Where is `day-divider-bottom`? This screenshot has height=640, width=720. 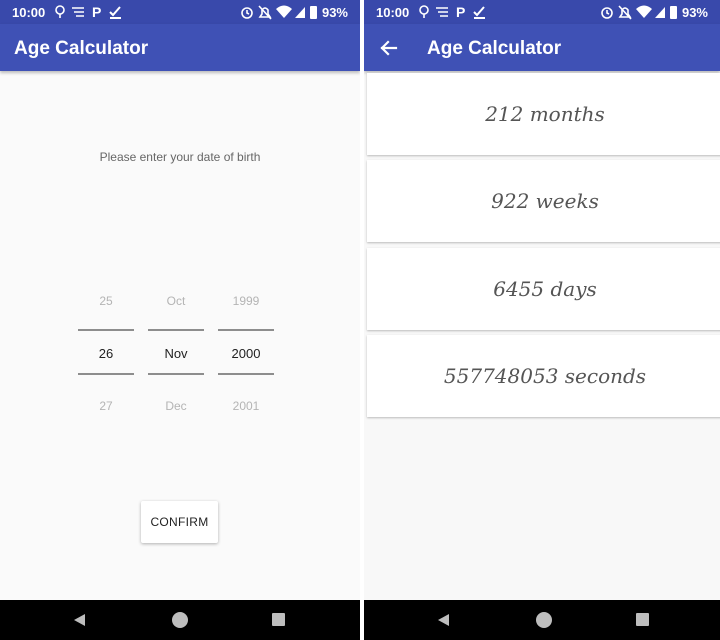
day-divider-bottom is located at coordinates (106, 374).